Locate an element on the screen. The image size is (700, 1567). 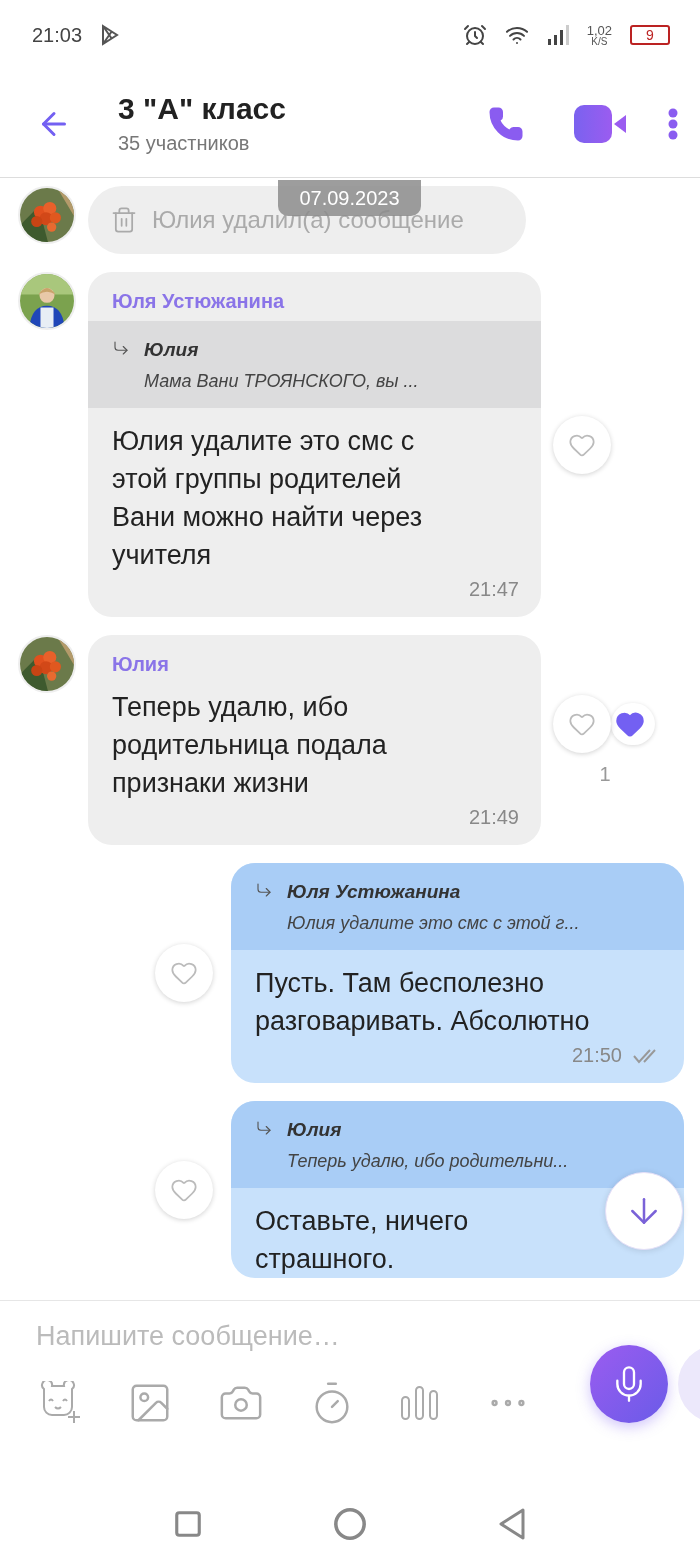
reaction-chip is located at coordinates (633, 723).